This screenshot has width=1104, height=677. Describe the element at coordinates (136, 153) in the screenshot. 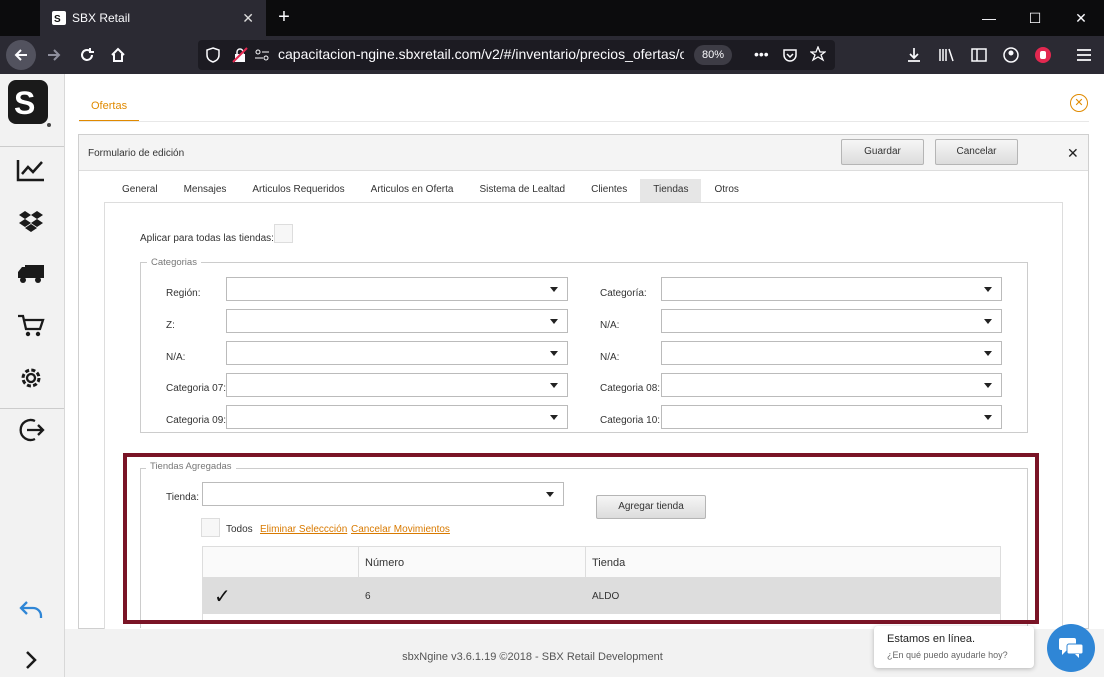

I see `panel-title: Formulario de edición` at that location.